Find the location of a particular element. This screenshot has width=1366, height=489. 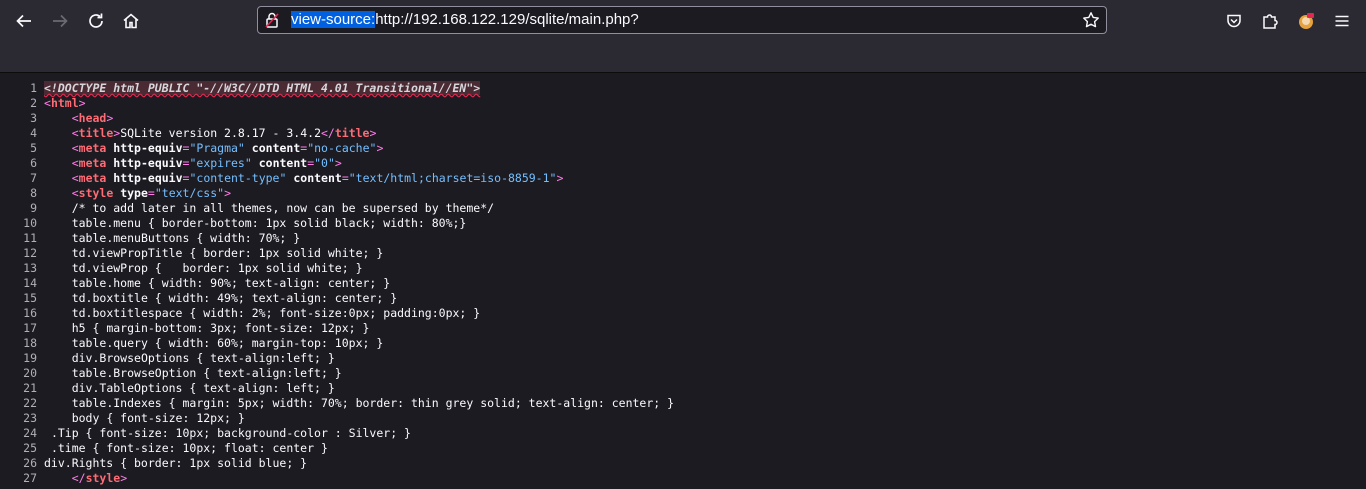

line-number: 3 is located at coordinates (33, 118).